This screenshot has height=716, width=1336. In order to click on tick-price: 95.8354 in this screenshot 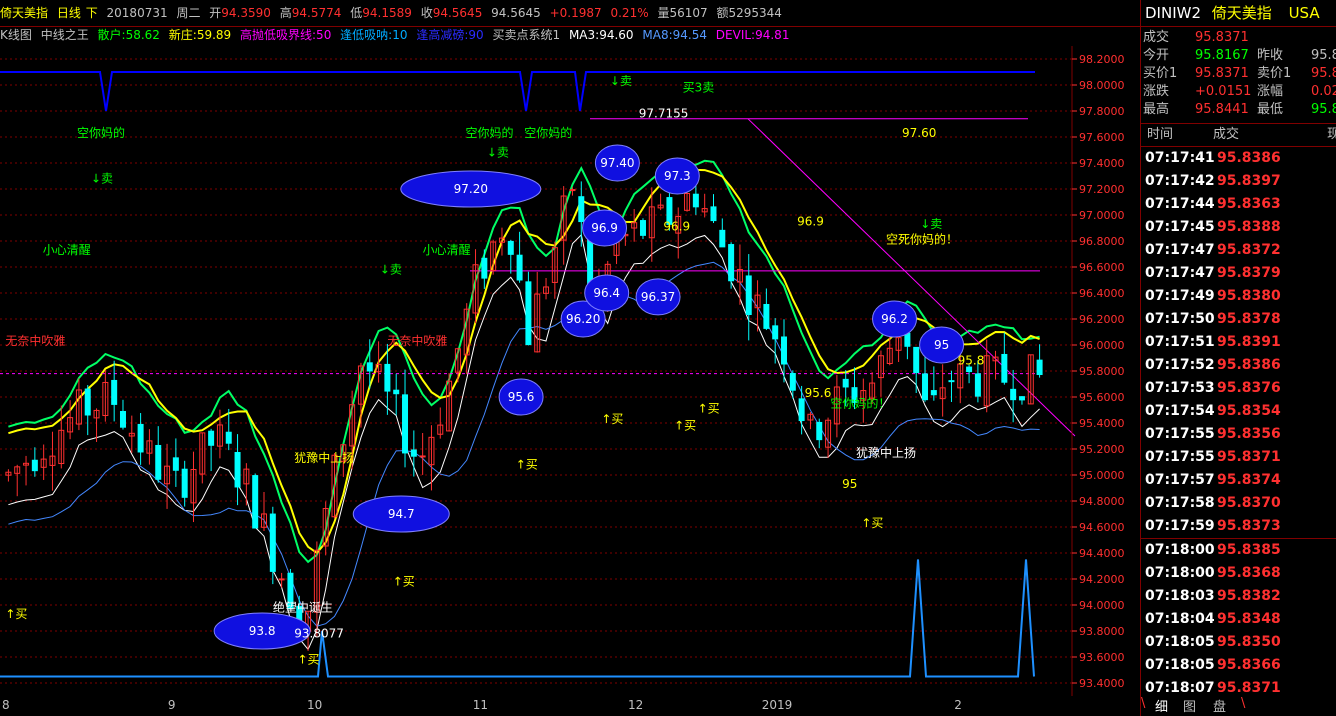, I will do `click(1249, 411)`.